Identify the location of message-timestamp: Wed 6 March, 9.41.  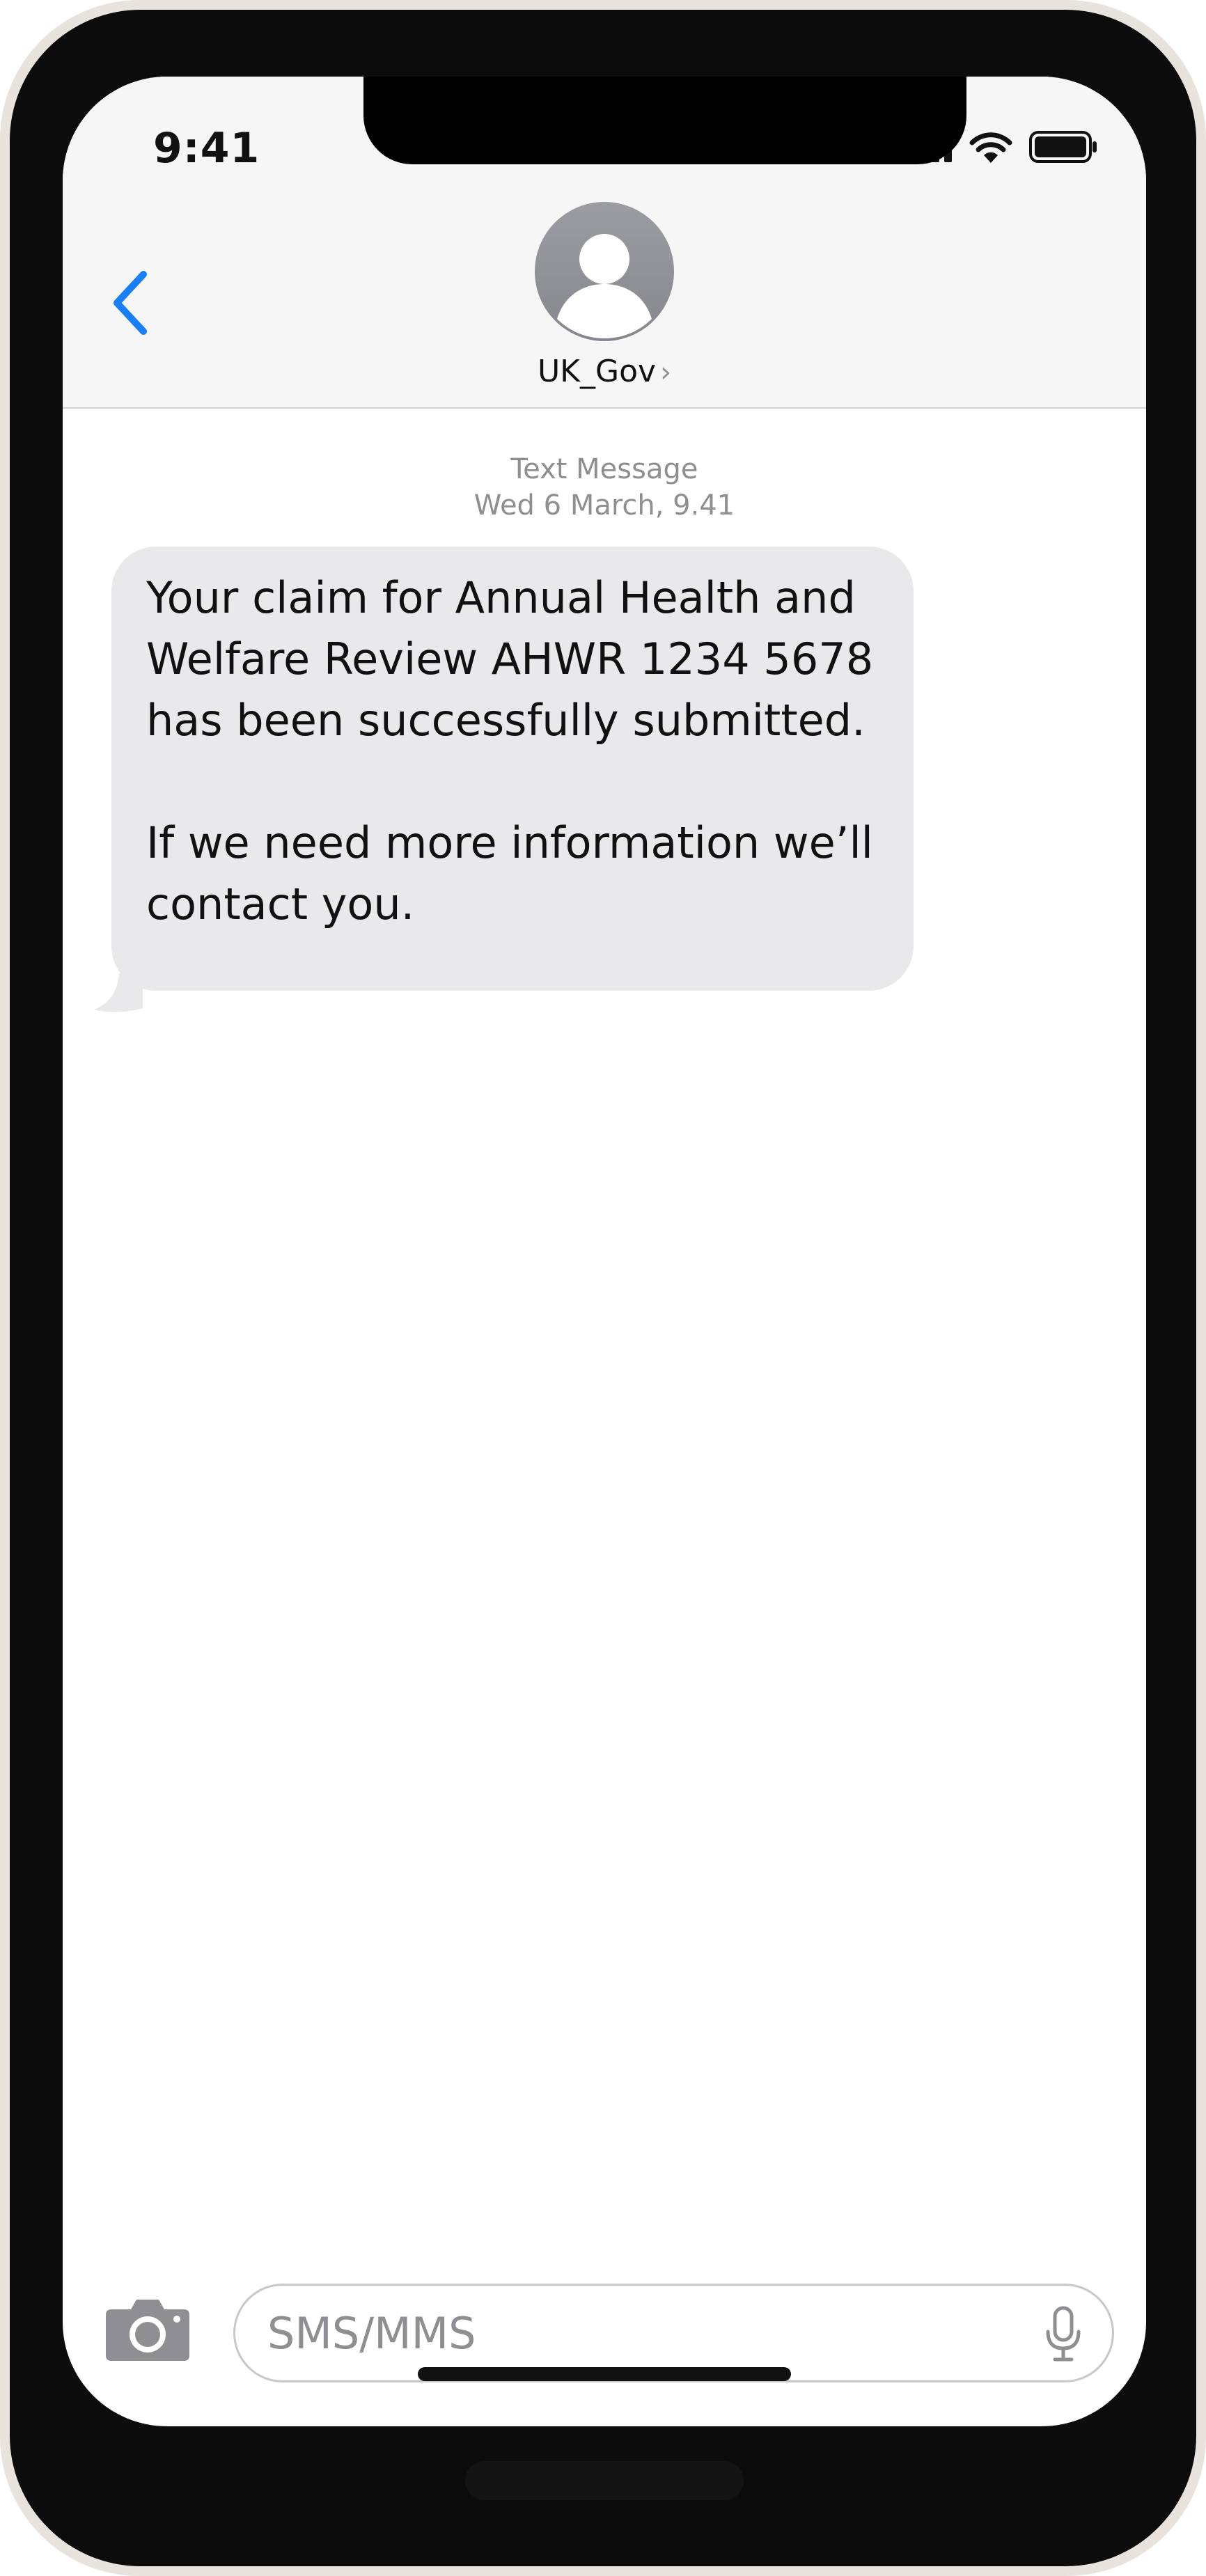
(604, 505).